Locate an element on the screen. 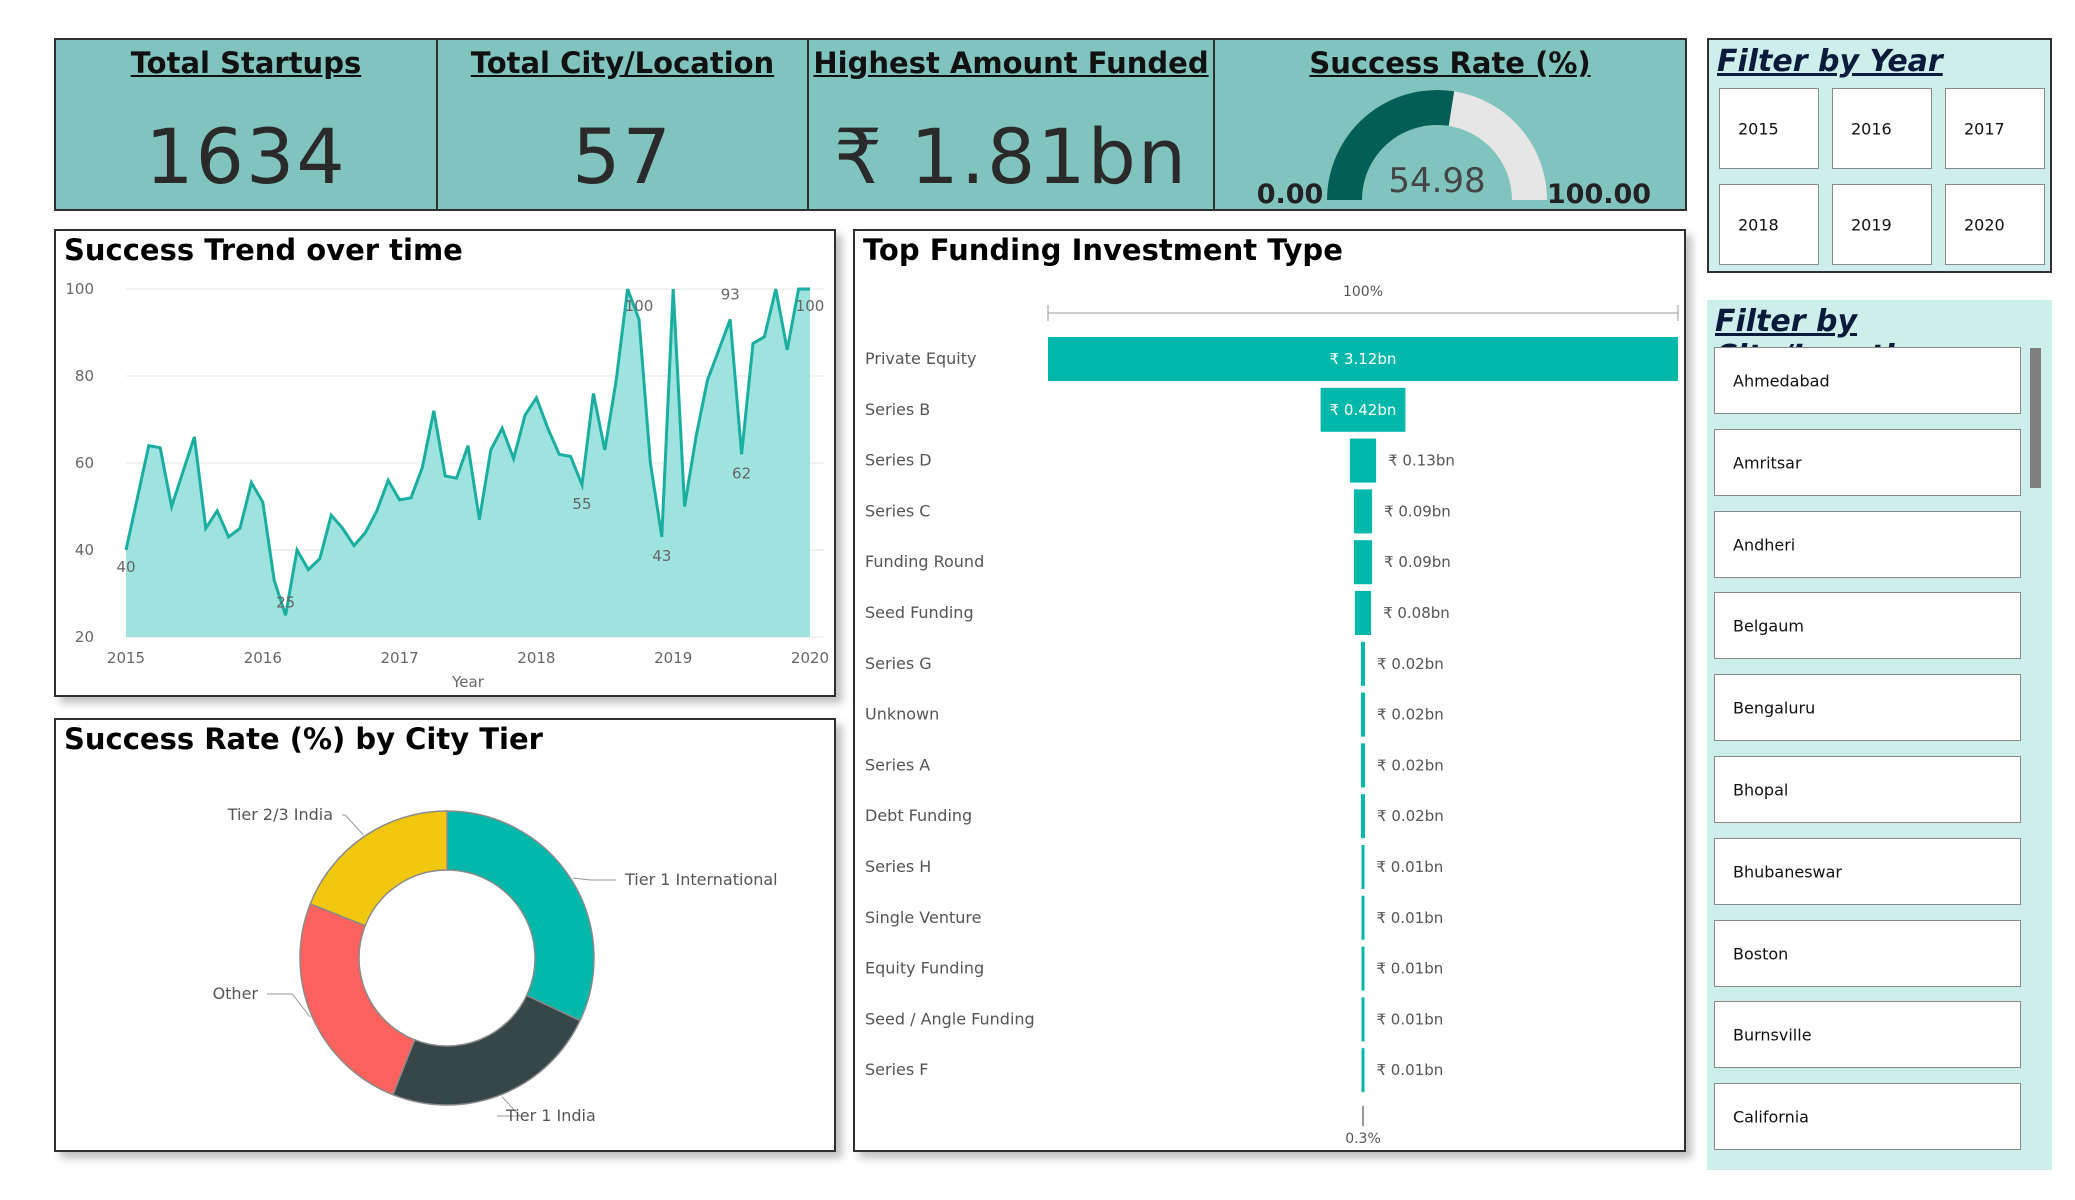 The width and height of the screenshot is (2075, 1200). city-option-bengaluru: Bengaluru is located at coordinates (1867, 707).